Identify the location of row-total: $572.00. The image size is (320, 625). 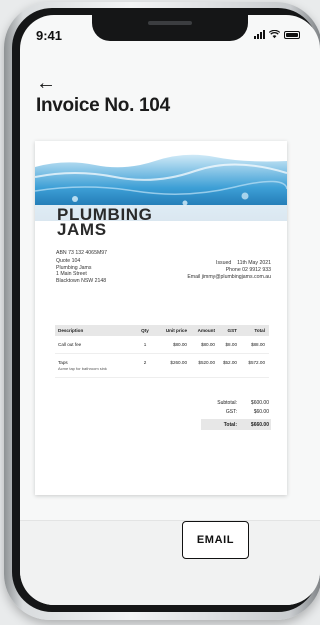
(256, 362).